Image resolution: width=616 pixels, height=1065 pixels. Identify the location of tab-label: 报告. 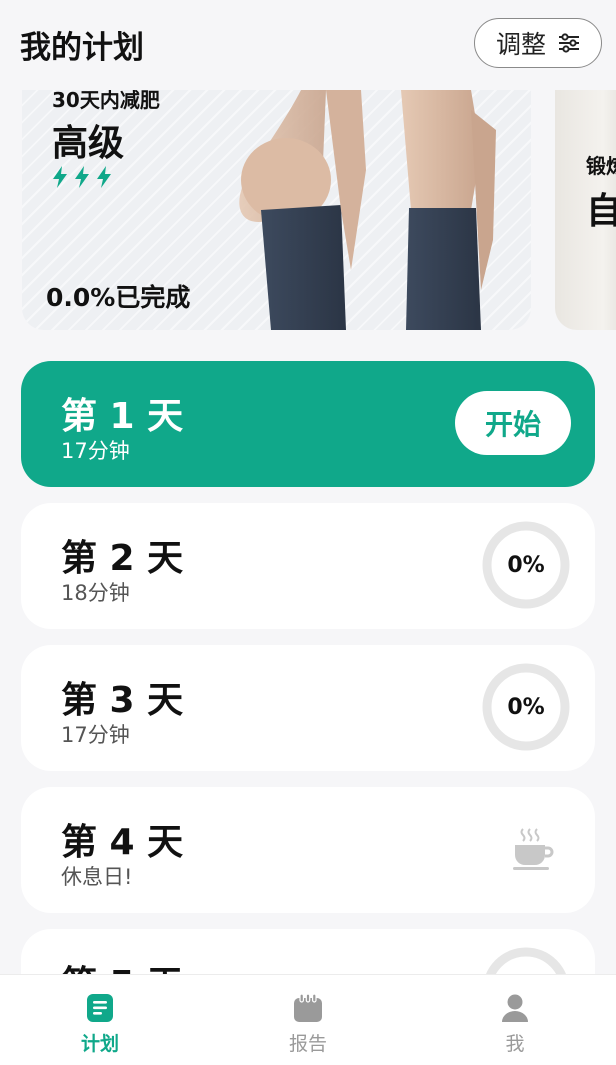
(307, 1044).